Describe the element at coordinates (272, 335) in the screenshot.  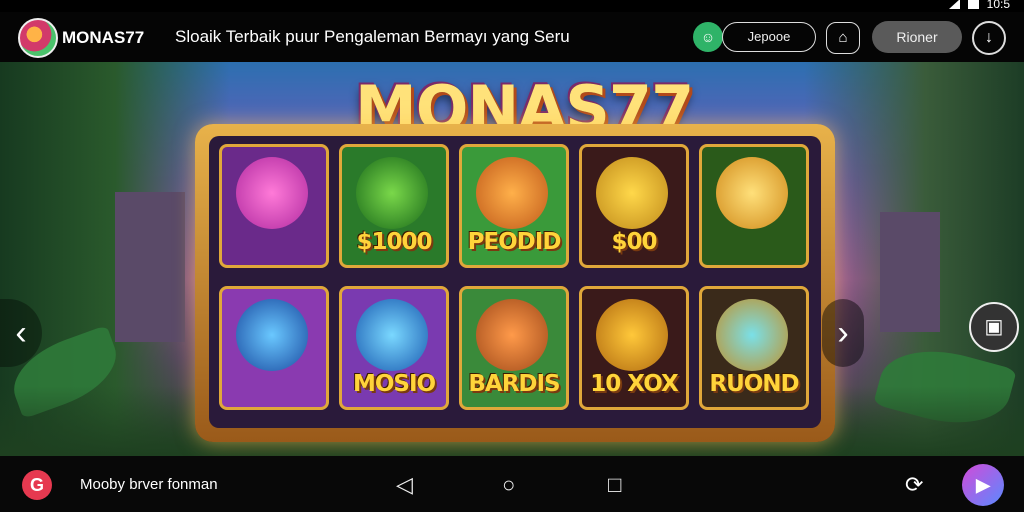
I see `blue-panther-icon` at that location.